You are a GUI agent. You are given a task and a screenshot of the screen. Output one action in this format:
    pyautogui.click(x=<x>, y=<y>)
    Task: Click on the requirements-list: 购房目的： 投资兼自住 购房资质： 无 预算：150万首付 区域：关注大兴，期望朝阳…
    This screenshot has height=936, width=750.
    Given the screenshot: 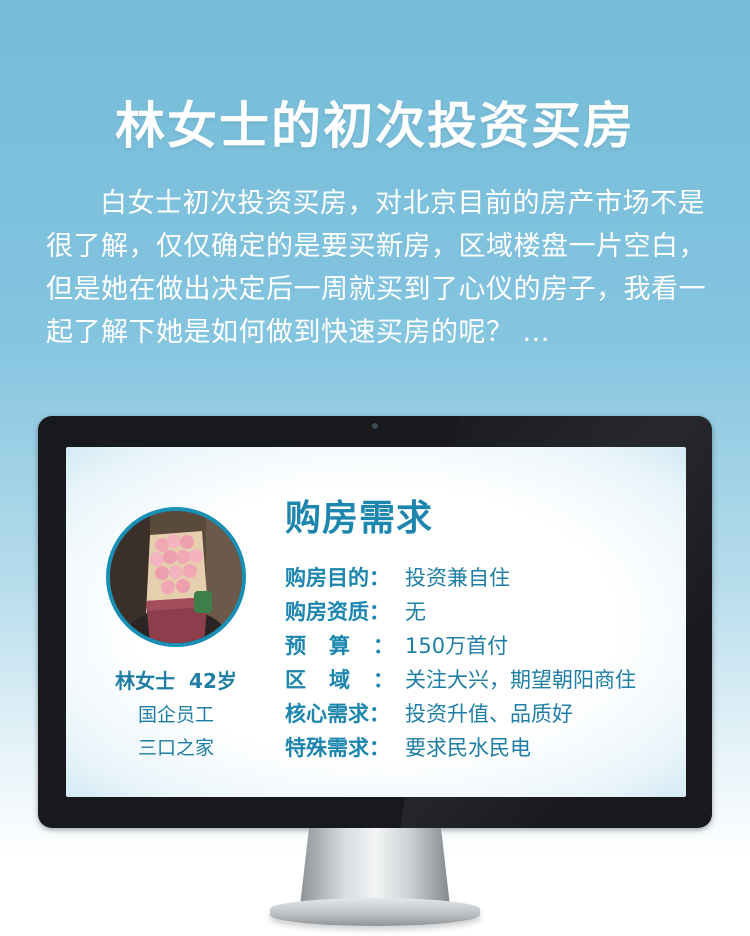 What is the action you would take?
    pyautogui.click(x=460, y=663)
    